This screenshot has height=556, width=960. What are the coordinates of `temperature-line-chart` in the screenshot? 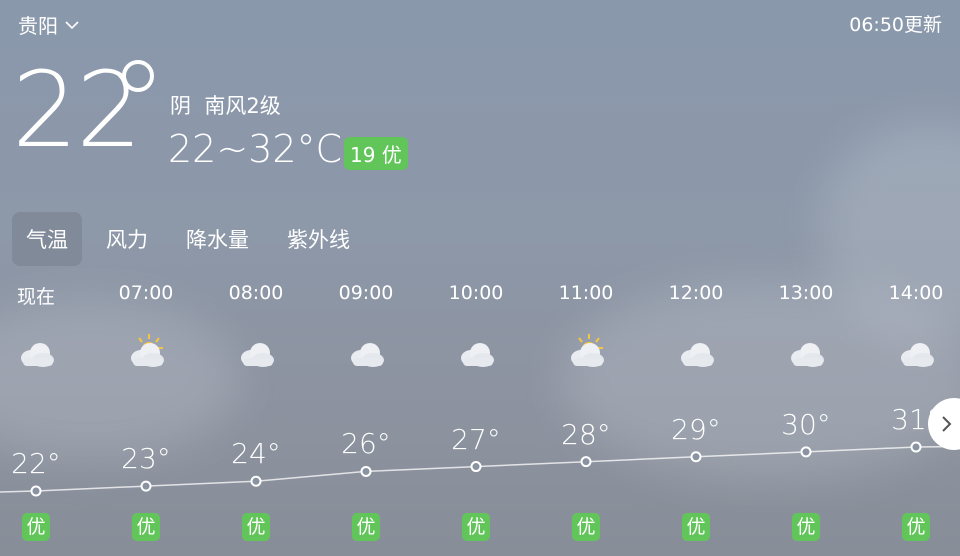 It's located at (480, 469).